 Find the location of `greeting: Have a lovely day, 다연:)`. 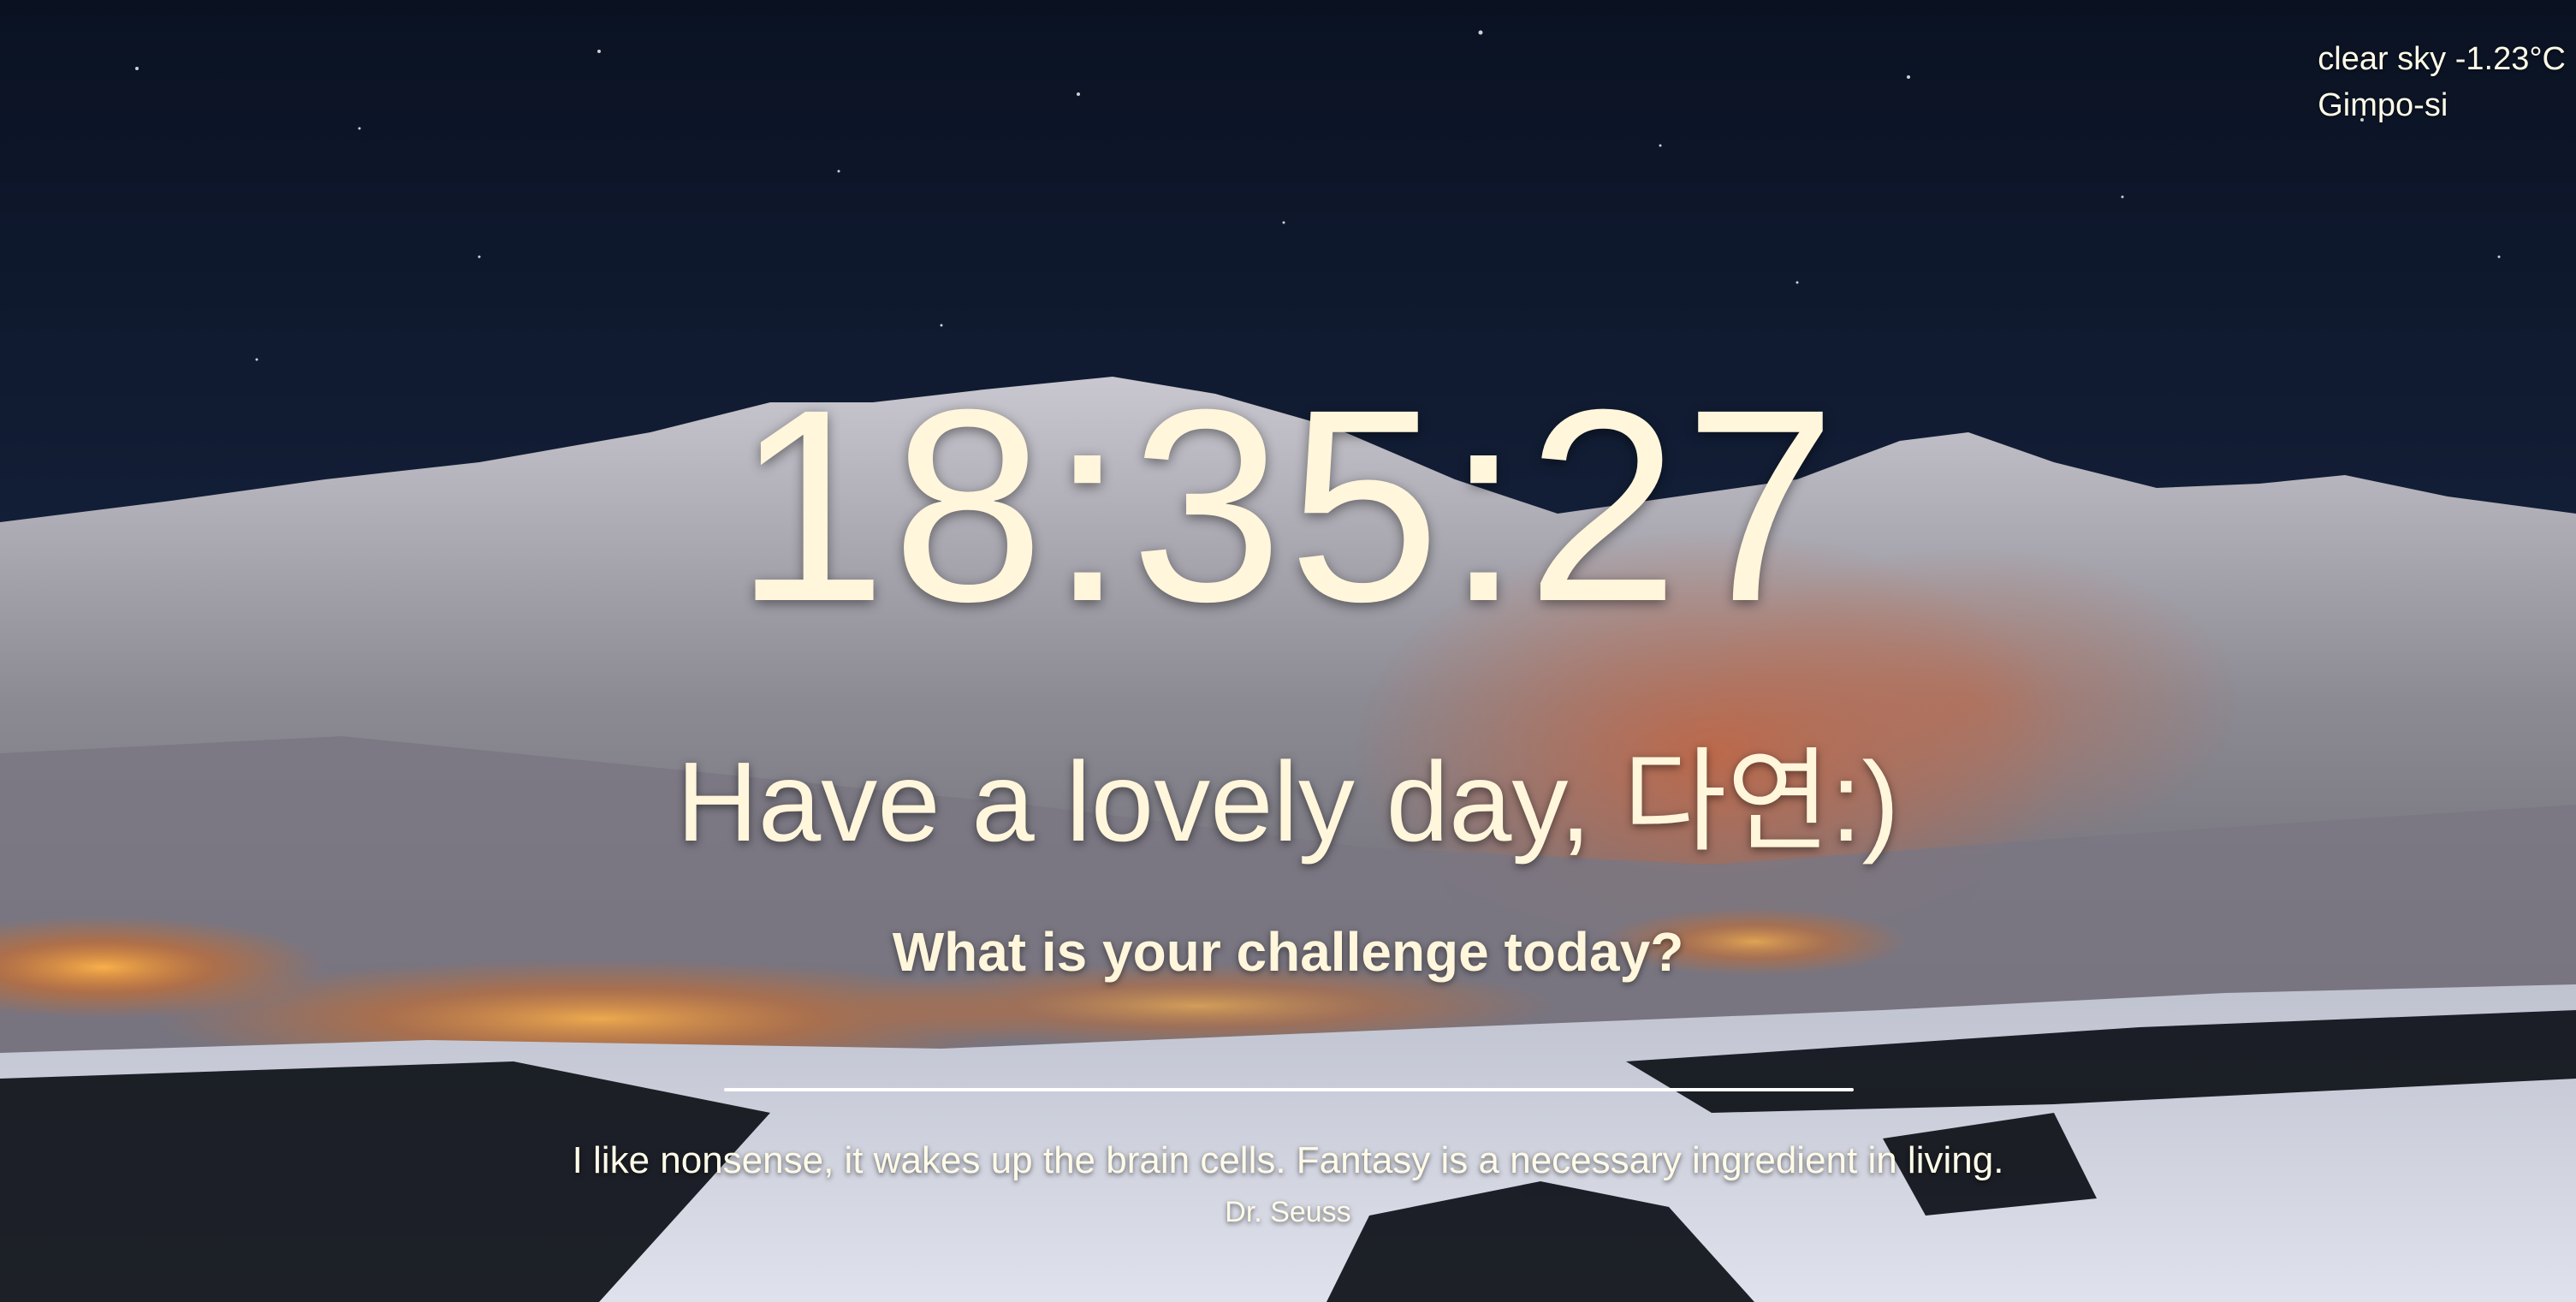

greeting: Have a lovely day, 다연:) is located at coordinates (1288, 802).